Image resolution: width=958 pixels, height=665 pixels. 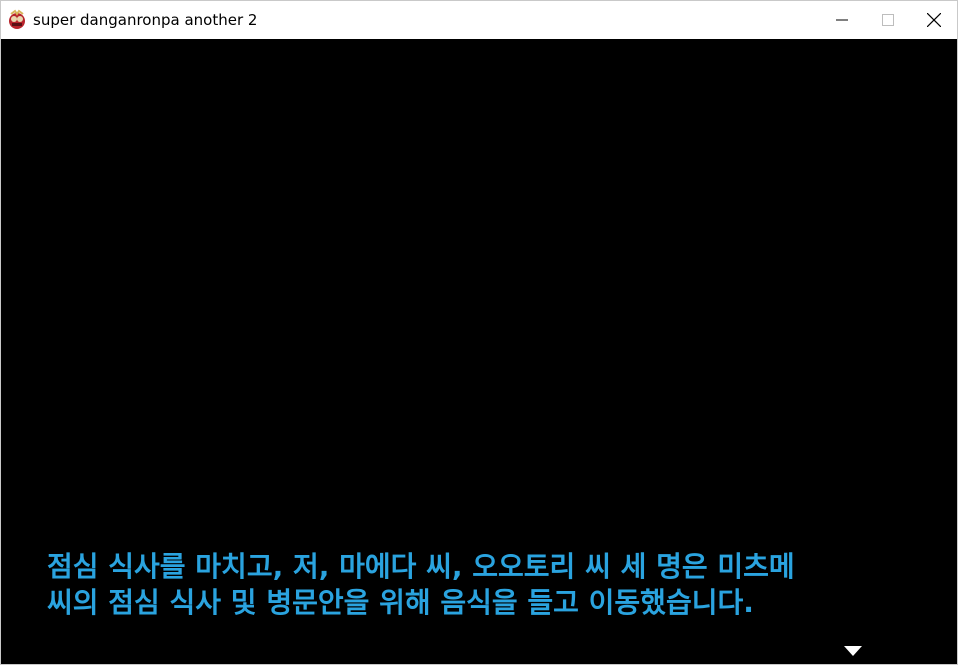 I want to click on maximize-button, so click(x=888, y=20).